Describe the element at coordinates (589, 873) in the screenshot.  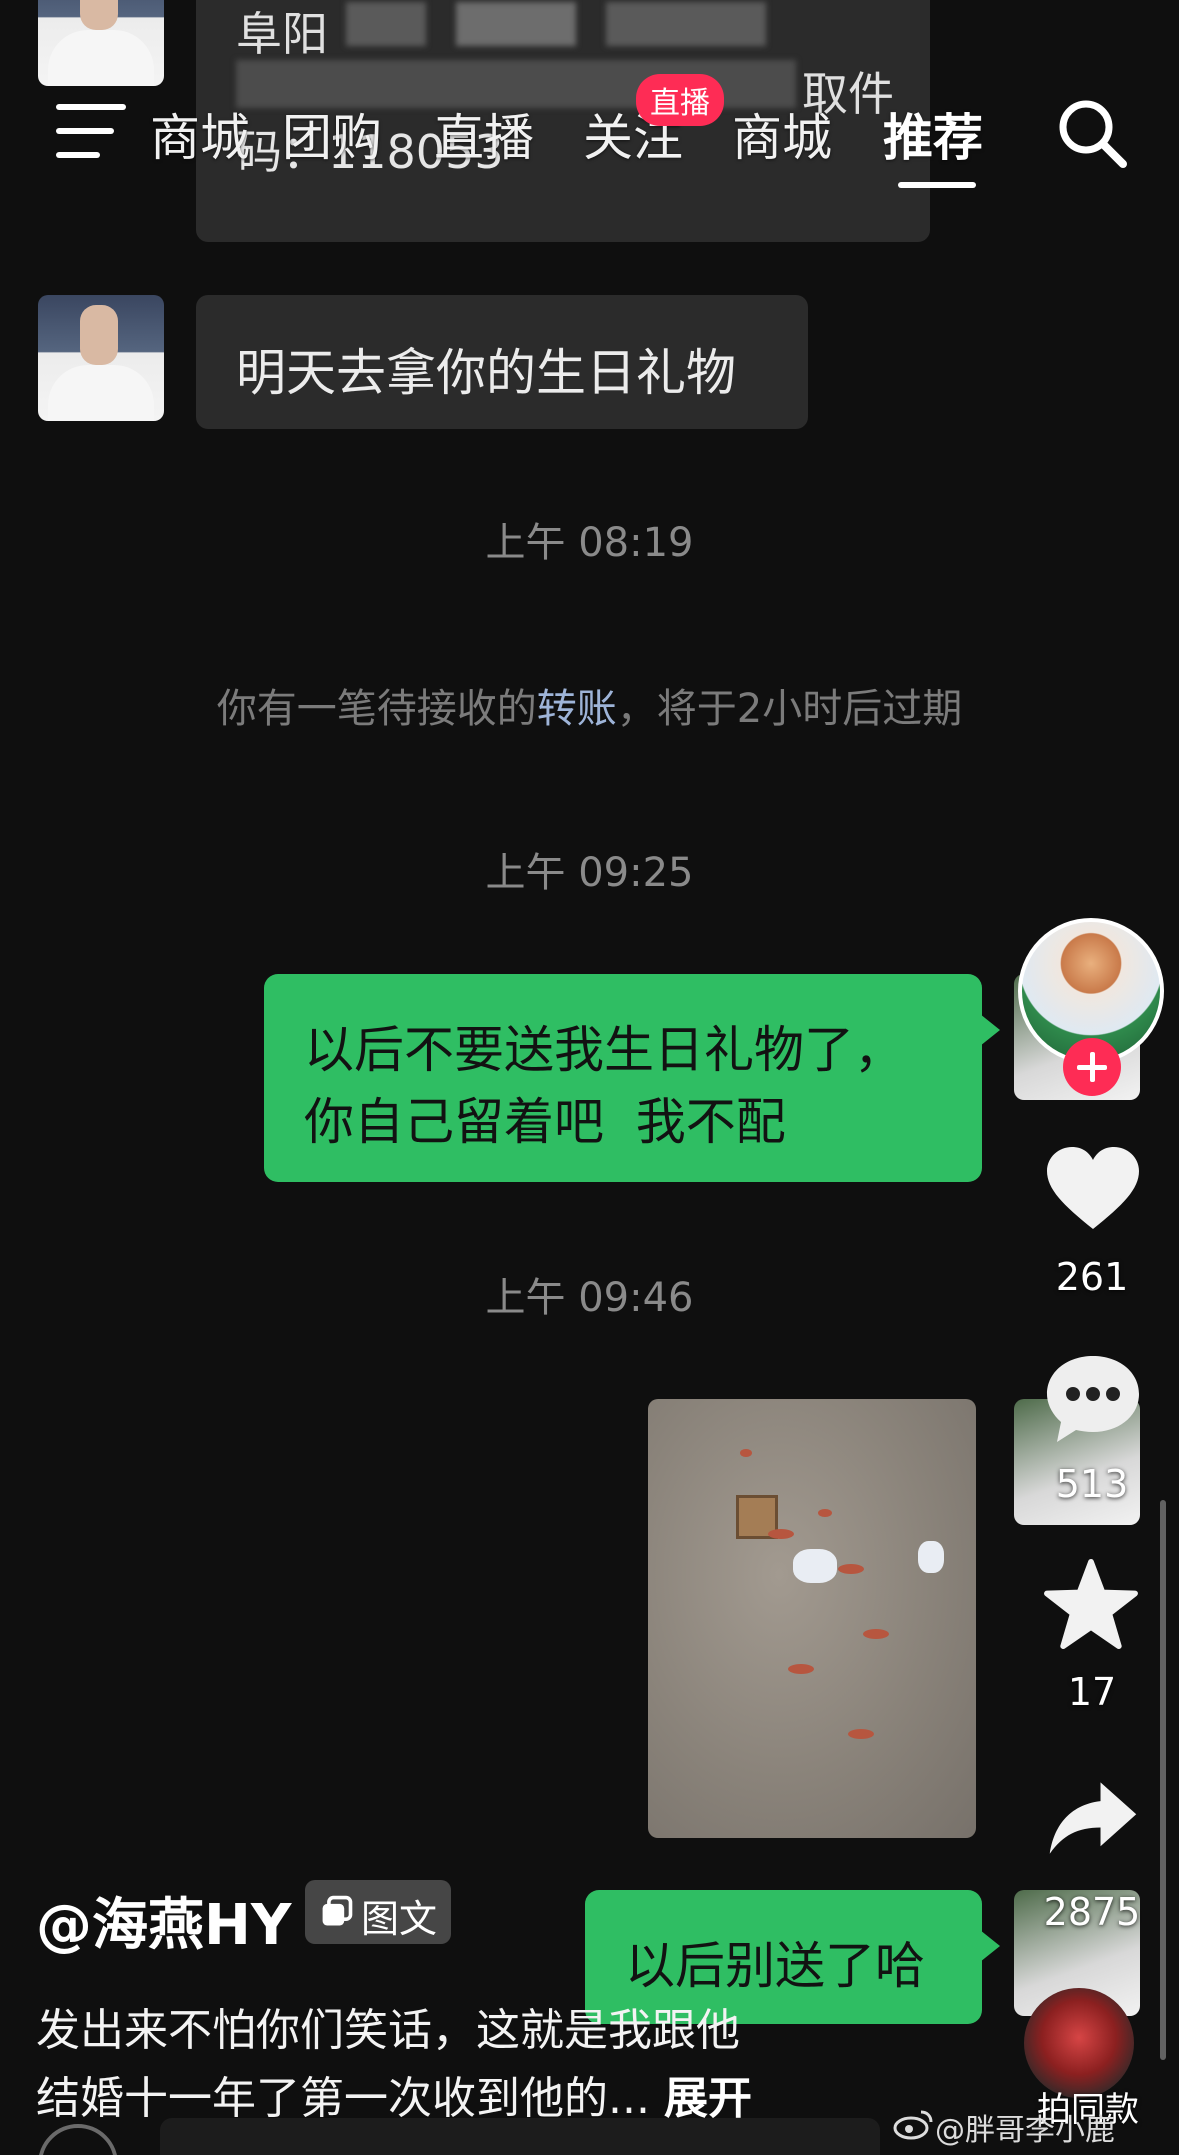
I see `timestamp: 上午 09:25` at that location.